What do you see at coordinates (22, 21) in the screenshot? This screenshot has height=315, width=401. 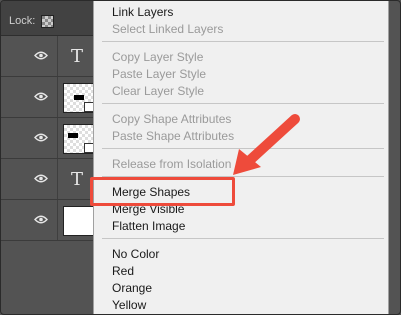 I see `lock-label: Lock:` at bounding box center [22, 21].